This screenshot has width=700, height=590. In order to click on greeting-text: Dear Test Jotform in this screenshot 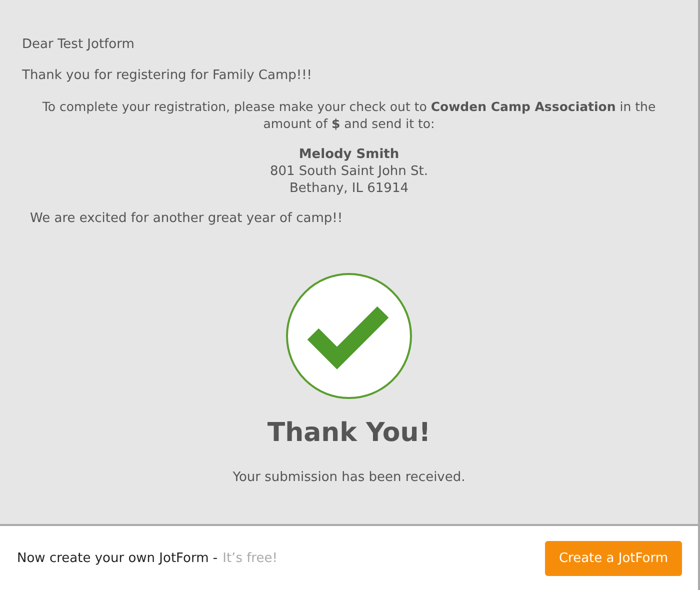, I will do `click(79, 45)`.